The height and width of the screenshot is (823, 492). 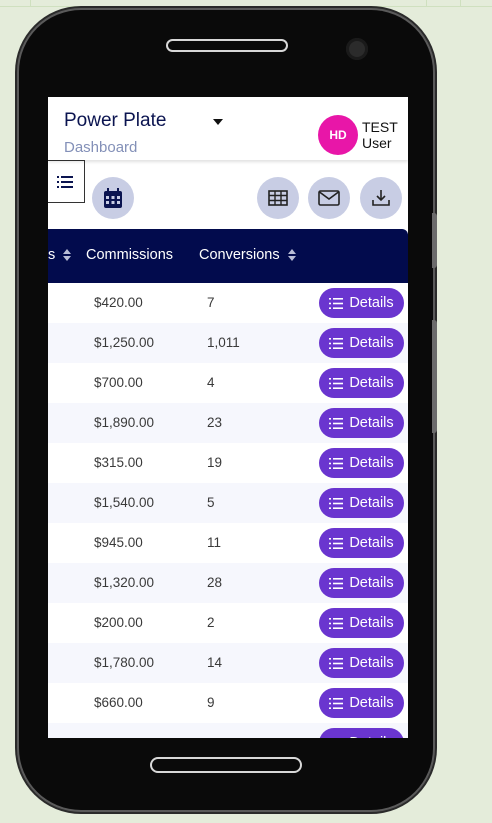 I want to click on table-row: $1,320.00 28 Details, so click(x=228, y=583).